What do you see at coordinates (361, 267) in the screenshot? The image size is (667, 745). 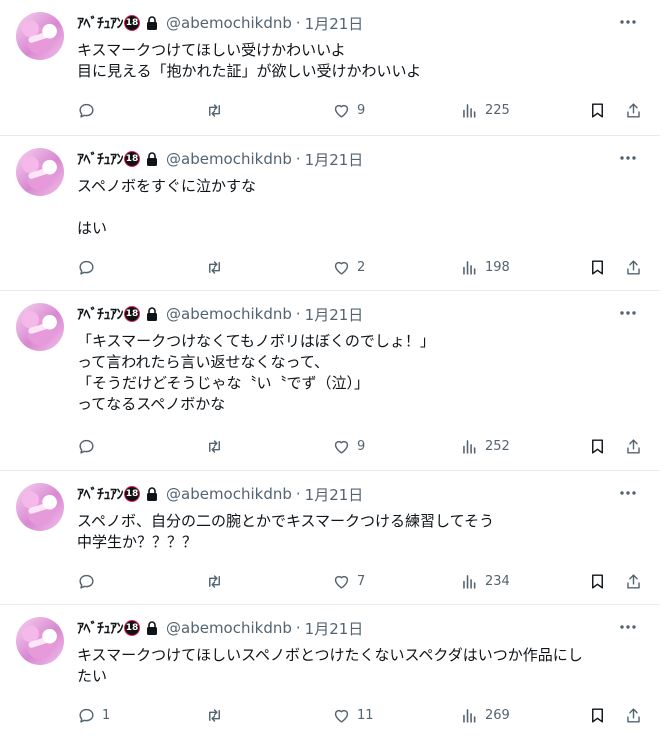 I see `like-count: 2` at bounding box center [361, 267].